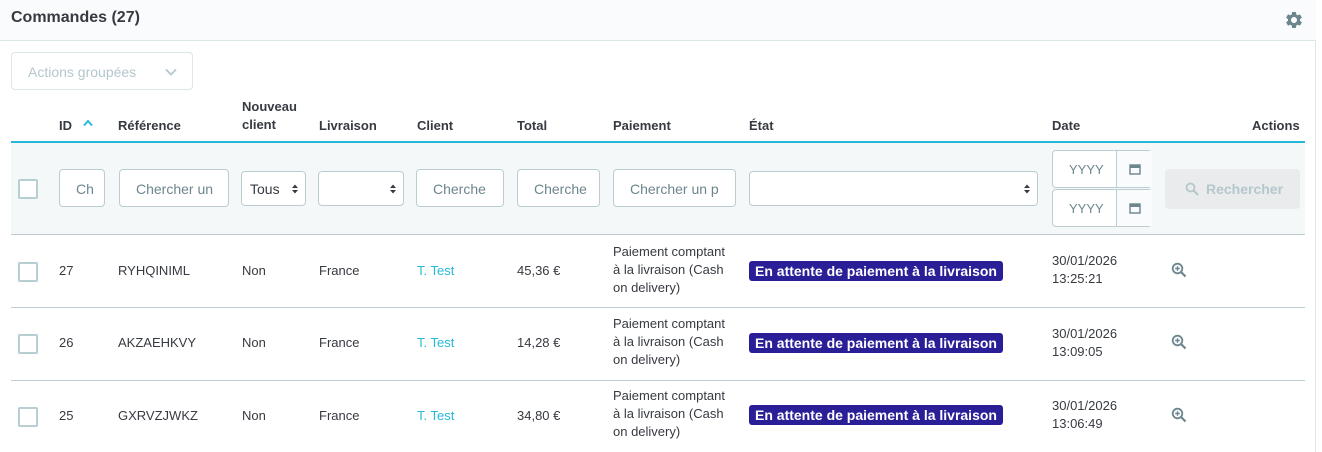 Image resolution: width=1322 pixels, height=452 pixels. I want to click on filter-id-placeholder: Ch, so click(85, 189).